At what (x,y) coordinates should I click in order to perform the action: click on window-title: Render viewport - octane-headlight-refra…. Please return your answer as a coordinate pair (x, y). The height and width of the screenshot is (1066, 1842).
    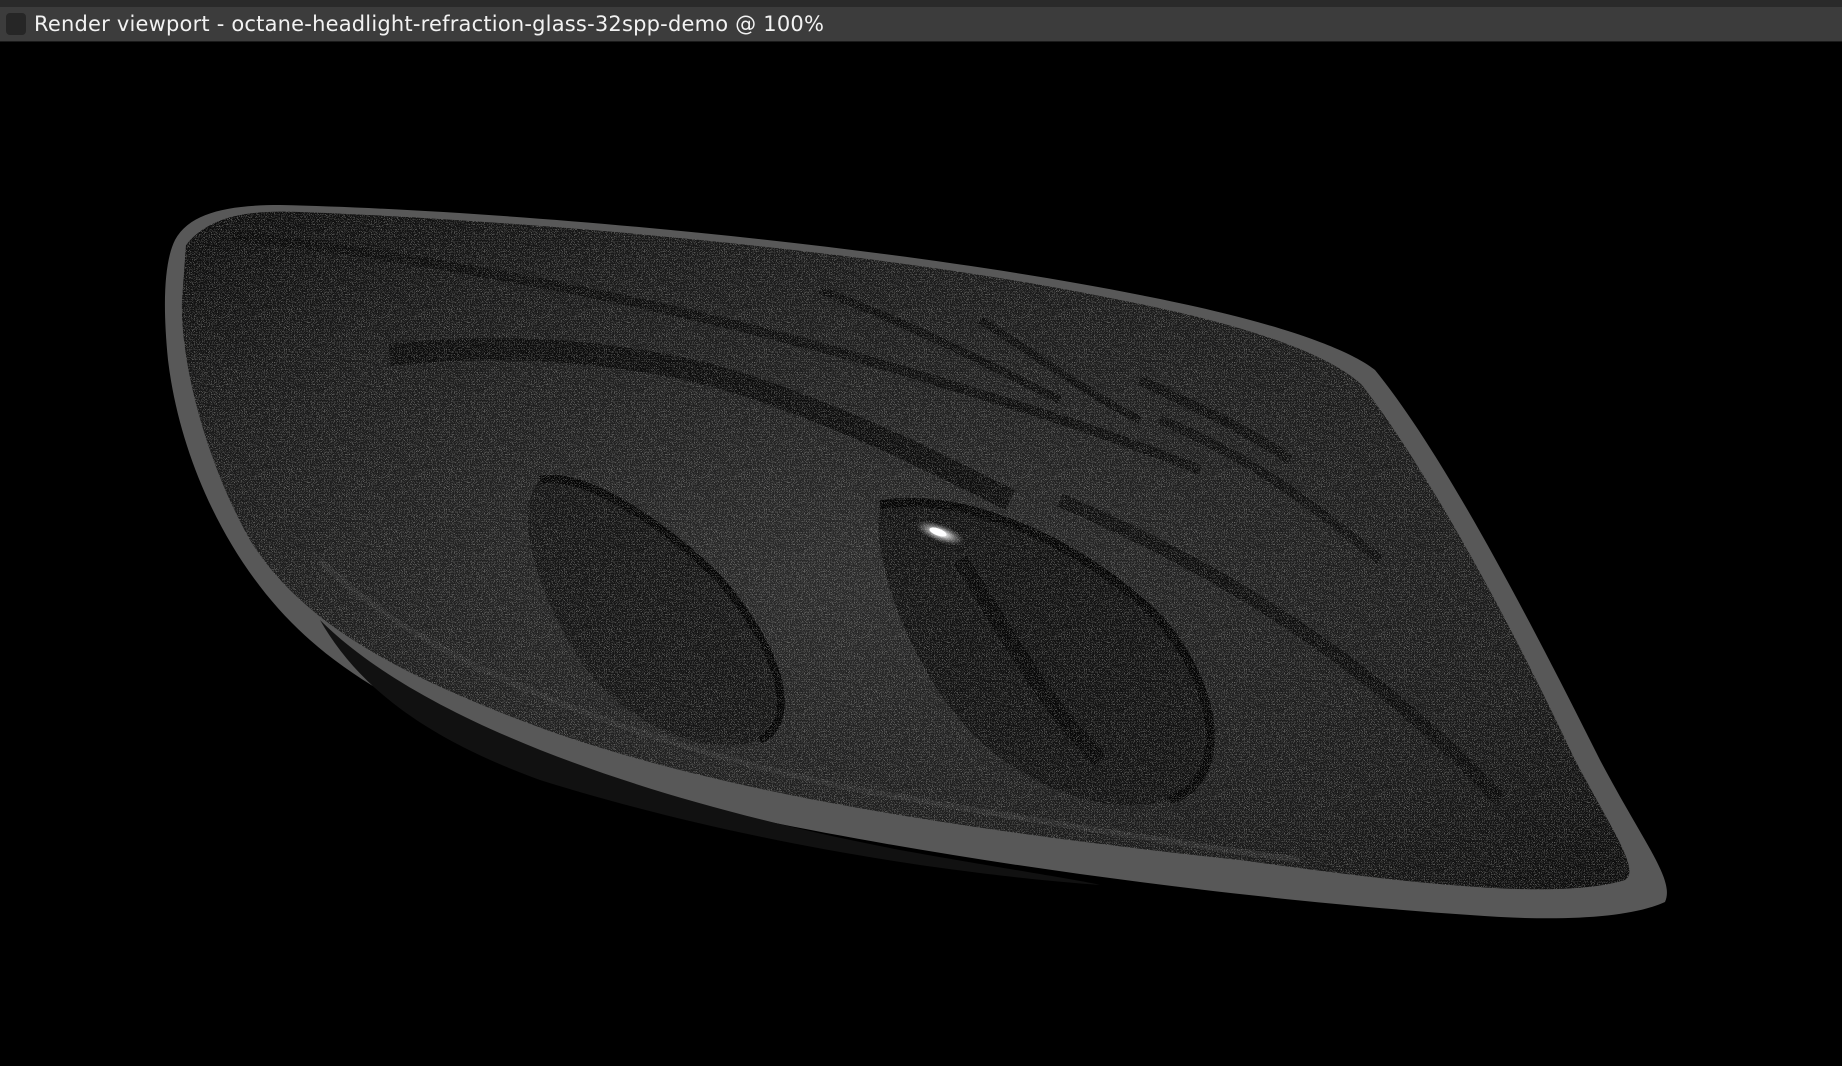
    Looking at the image, I should click on (429, 24).